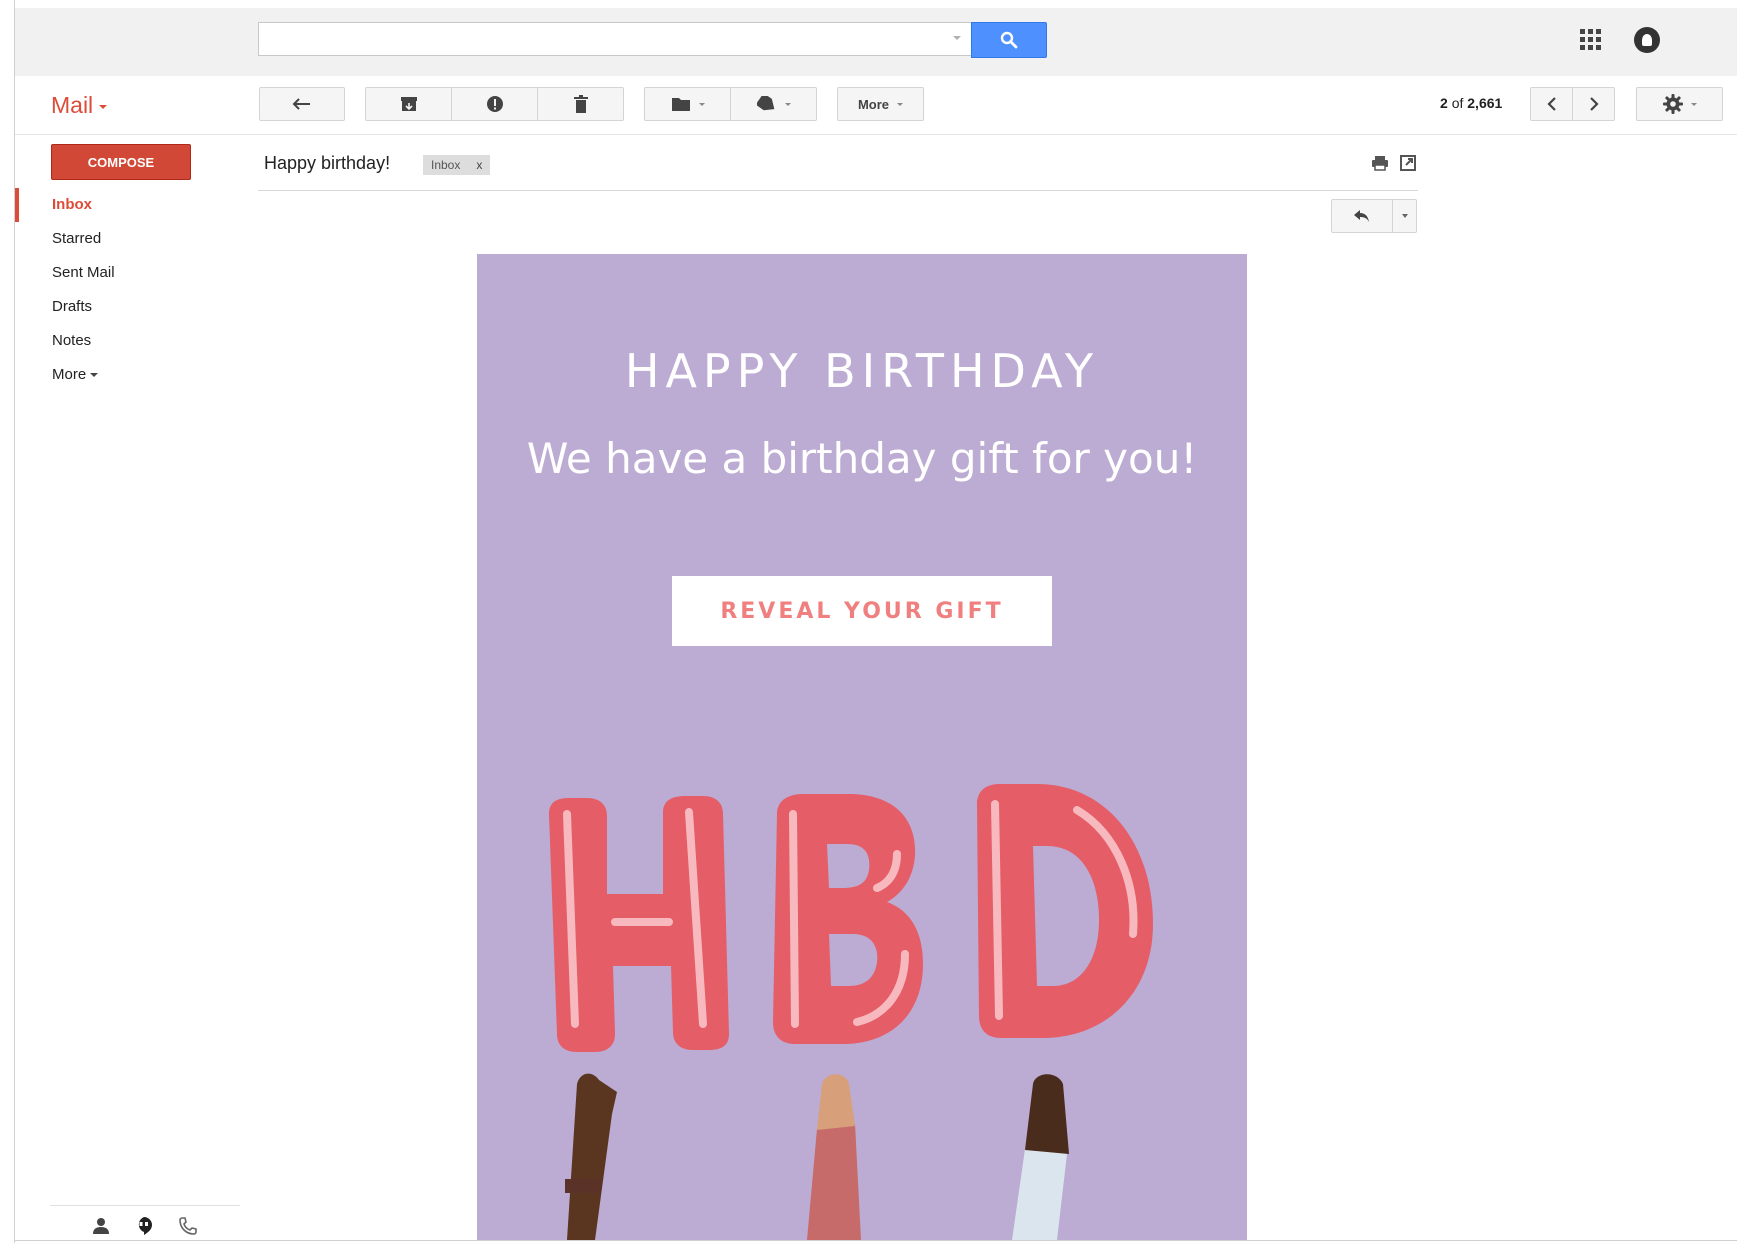 This screenshot has height=1243, width=1737. I want to click on apps-grid-icon, so click(1592, 41).